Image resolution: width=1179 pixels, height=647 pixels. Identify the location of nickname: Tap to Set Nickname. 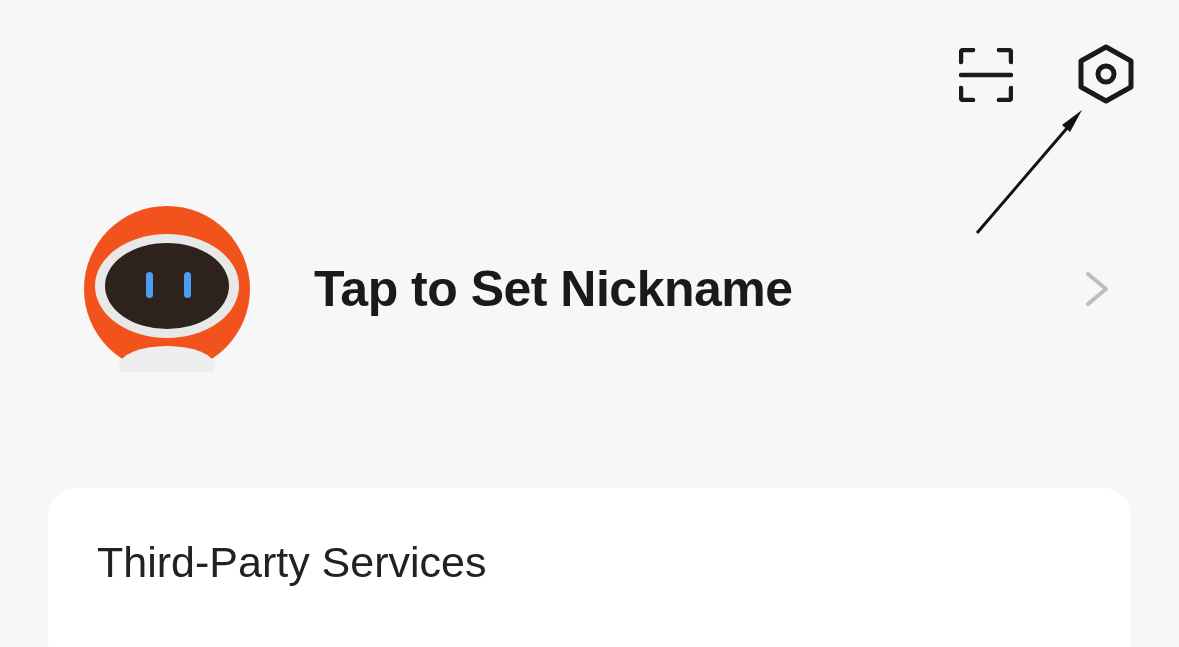
(699, 289).